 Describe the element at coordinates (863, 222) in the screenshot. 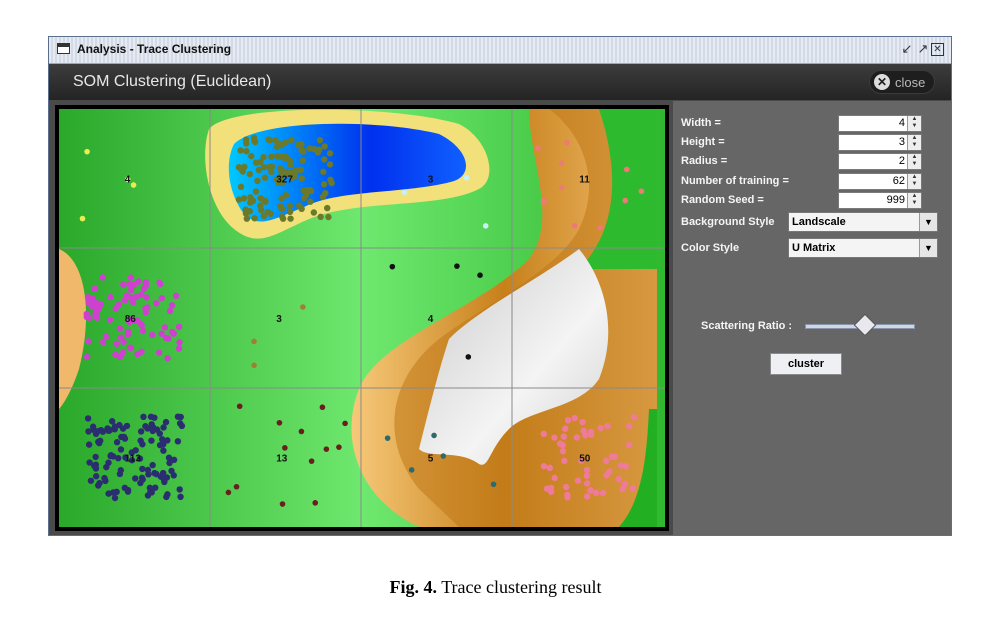

I see `background-style-select: Landscale ▼` at that location.